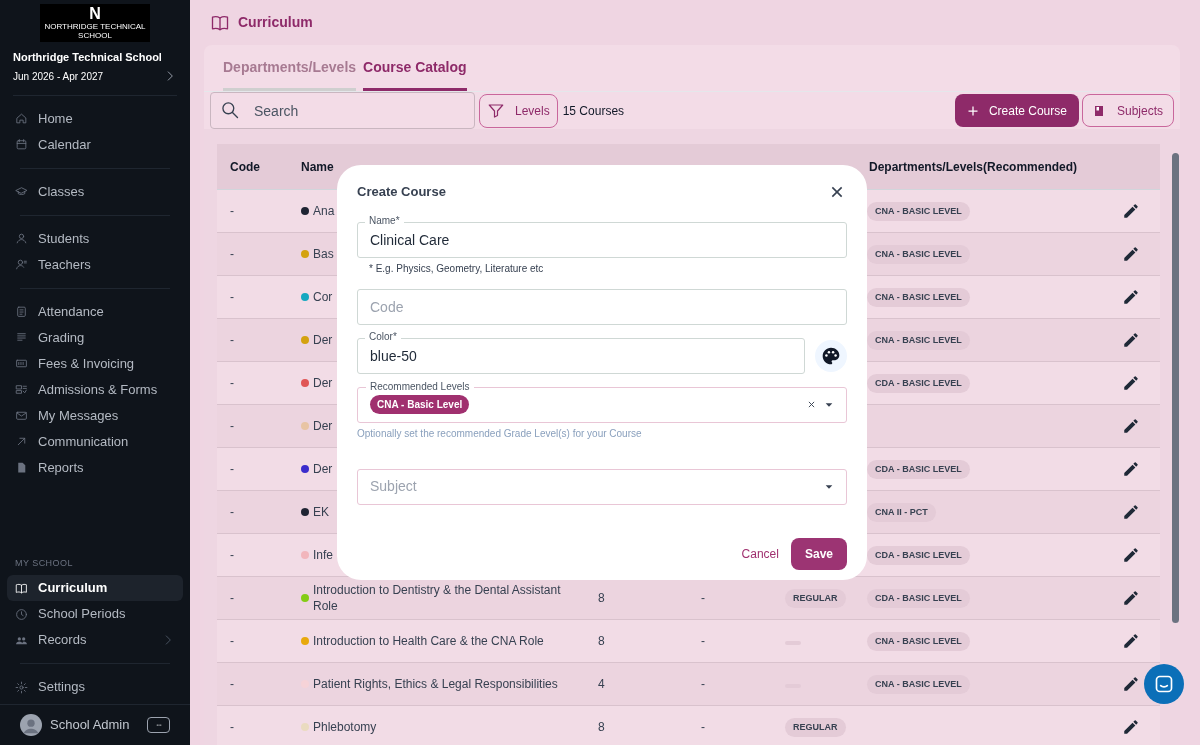 The width and height of the screenshot is (1200, 745). What do you see at coordinates (245, 167) in the screenshot?
I see `column-header: Code` at bounding box center [245, 167].